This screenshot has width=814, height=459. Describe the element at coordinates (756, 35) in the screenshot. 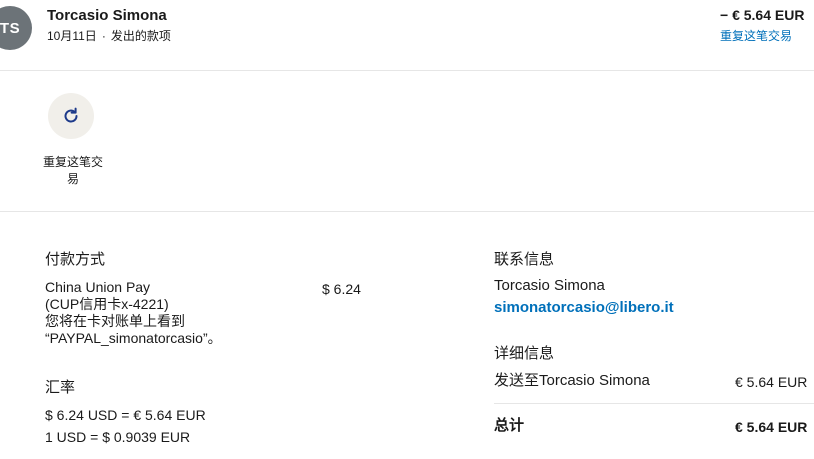

I see `repeat-transaction-link: 重复这笔交易` at that location.